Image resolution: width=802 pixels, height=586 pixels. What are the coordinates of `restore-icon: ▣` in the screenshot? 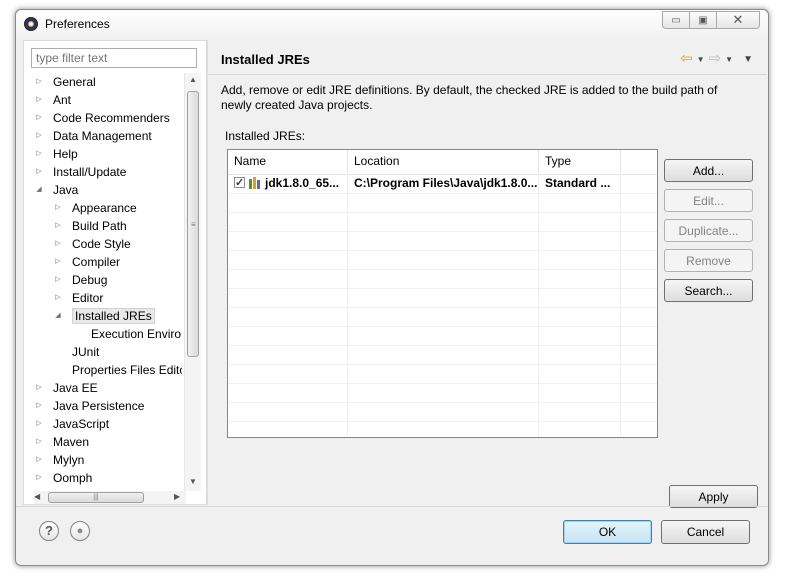 It's located at (703, 20).